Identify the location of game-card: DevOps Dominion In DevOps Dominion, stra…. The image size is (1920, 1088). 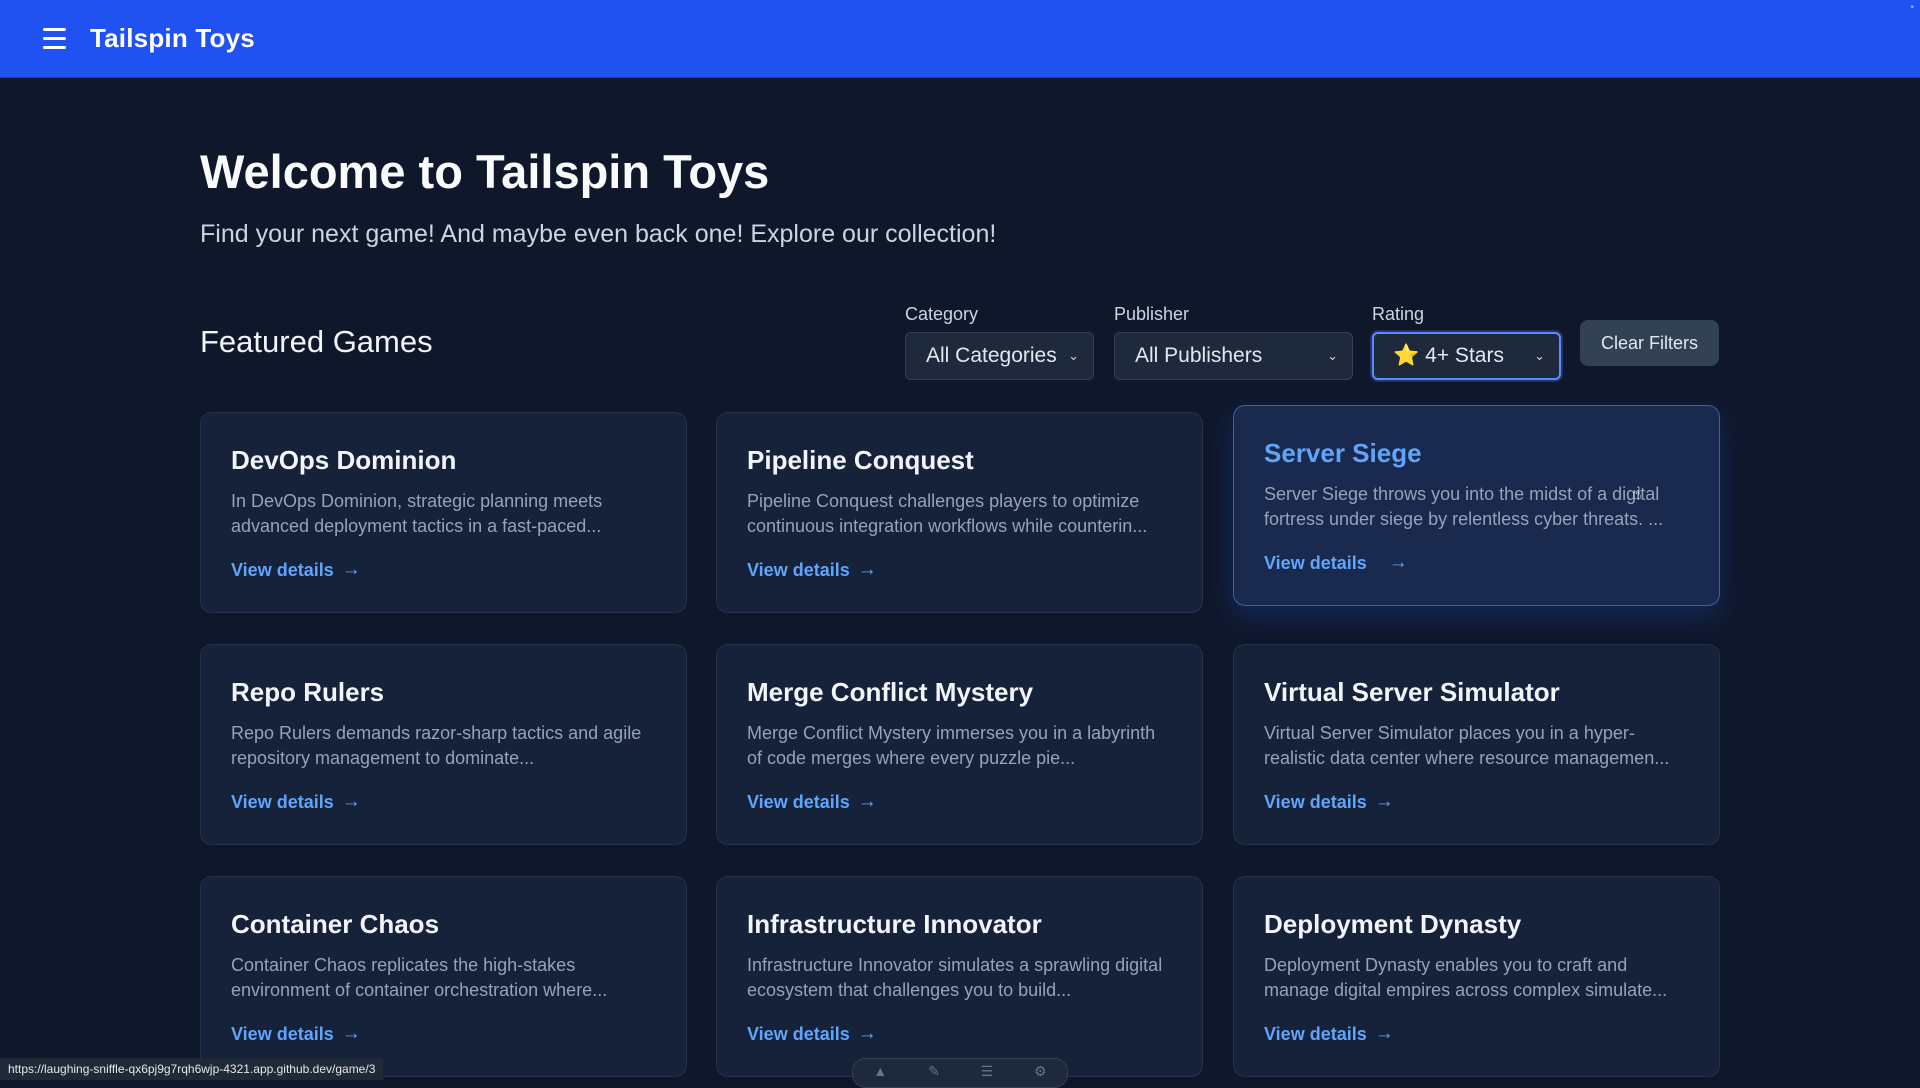
(443, 512).